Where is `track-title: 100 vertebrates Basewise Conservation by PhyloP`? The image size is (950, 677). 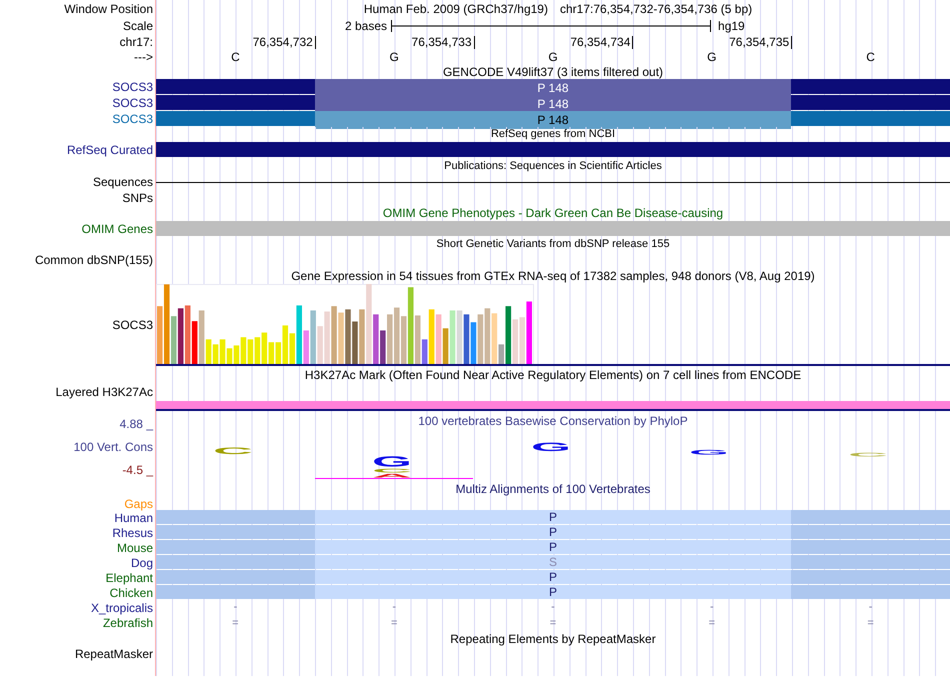 track-title: 100 vertebrates Basewise Conservation by PhyloP is located at coordinates (553, 421).